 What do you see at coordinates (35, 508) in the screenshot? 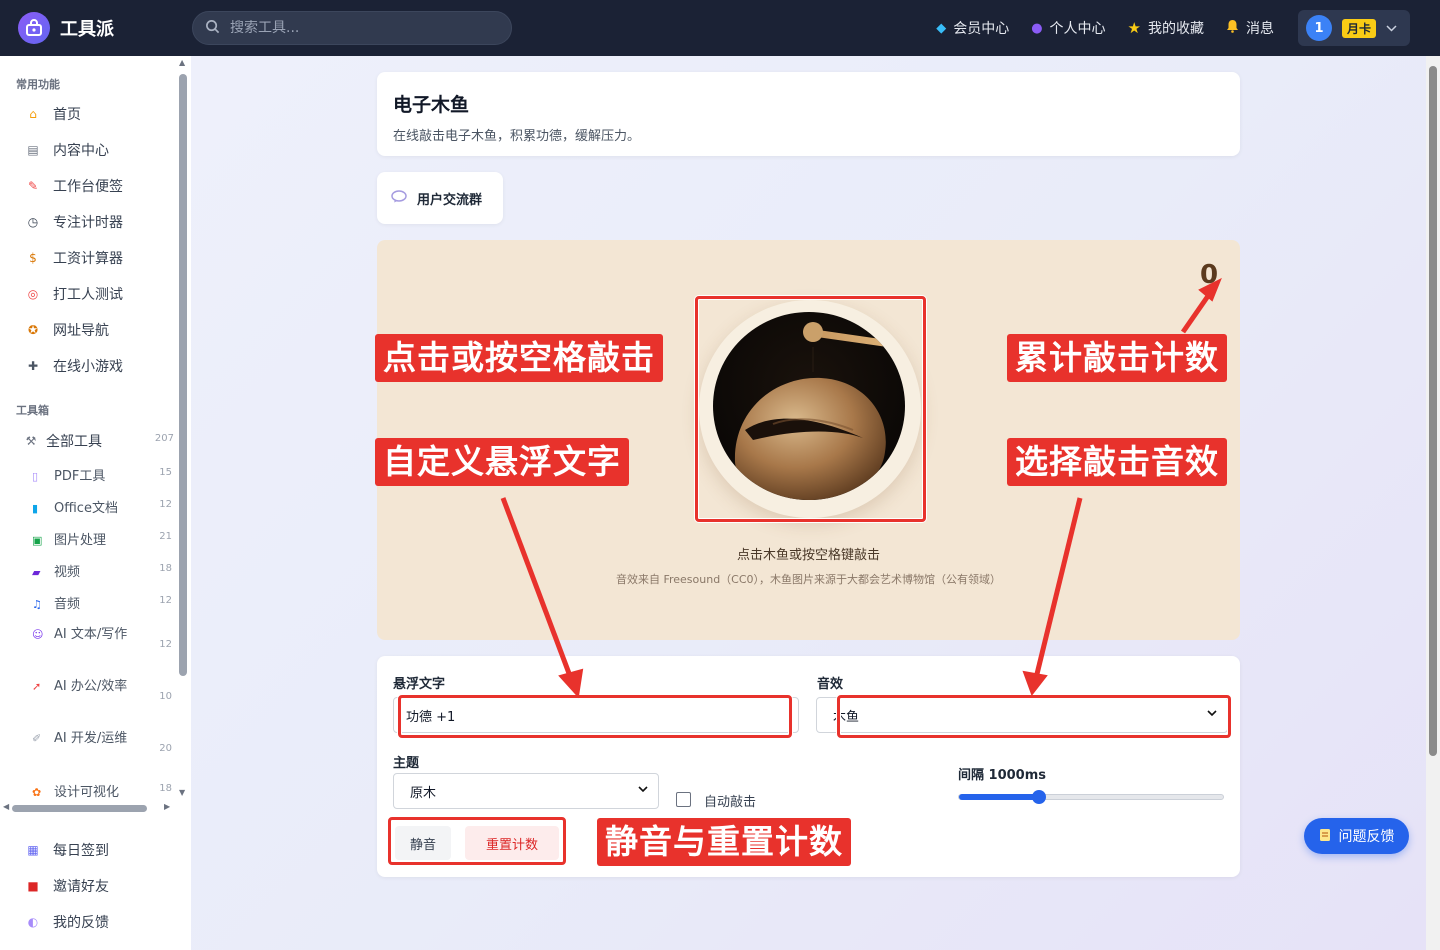
I see `book-icon: ▮` at bounding box center [35, 508].